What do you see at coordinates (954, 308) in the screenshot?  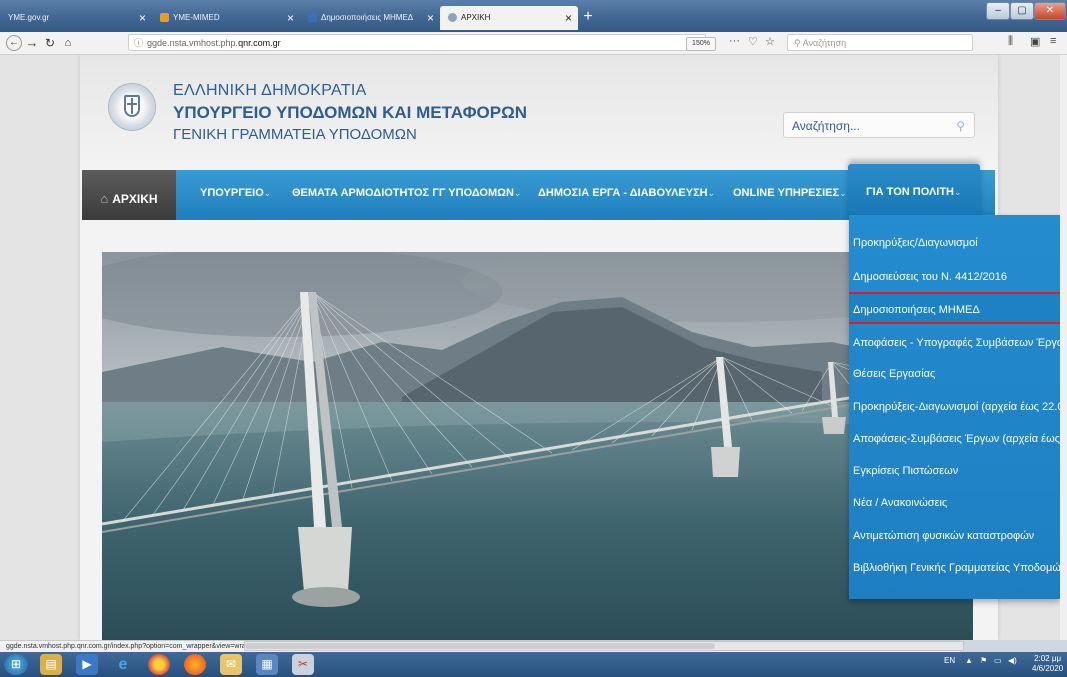 I see `dropdown-item-mimed-highlighted: Δημοσιοποιήσεις ΜΗΜΕΔ` at bounding box center [954, 308].